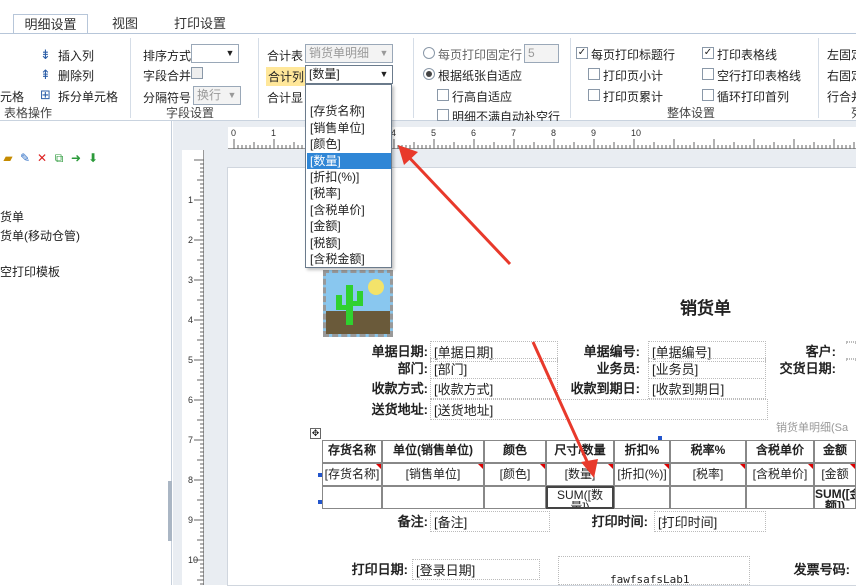 The image size is (856, 586). Describe the element at coordinates (215, 53) in the screenshot. I see `sort-select: ▼` at that location.